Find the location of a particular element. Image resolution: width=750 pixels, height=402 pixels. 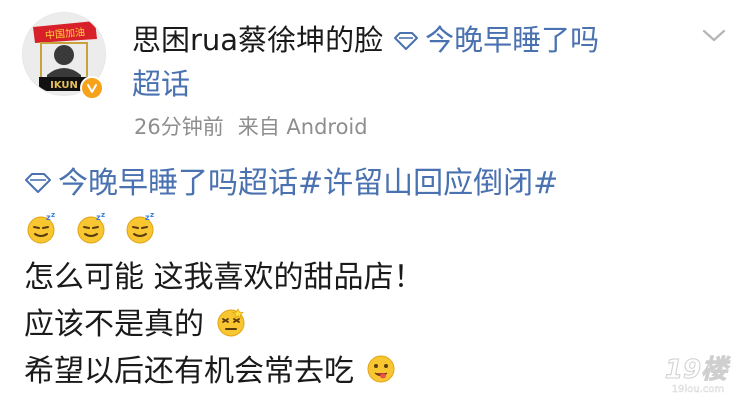

hashtag-link: #许留山回应倒闭# is located at coordinates (428, 183).